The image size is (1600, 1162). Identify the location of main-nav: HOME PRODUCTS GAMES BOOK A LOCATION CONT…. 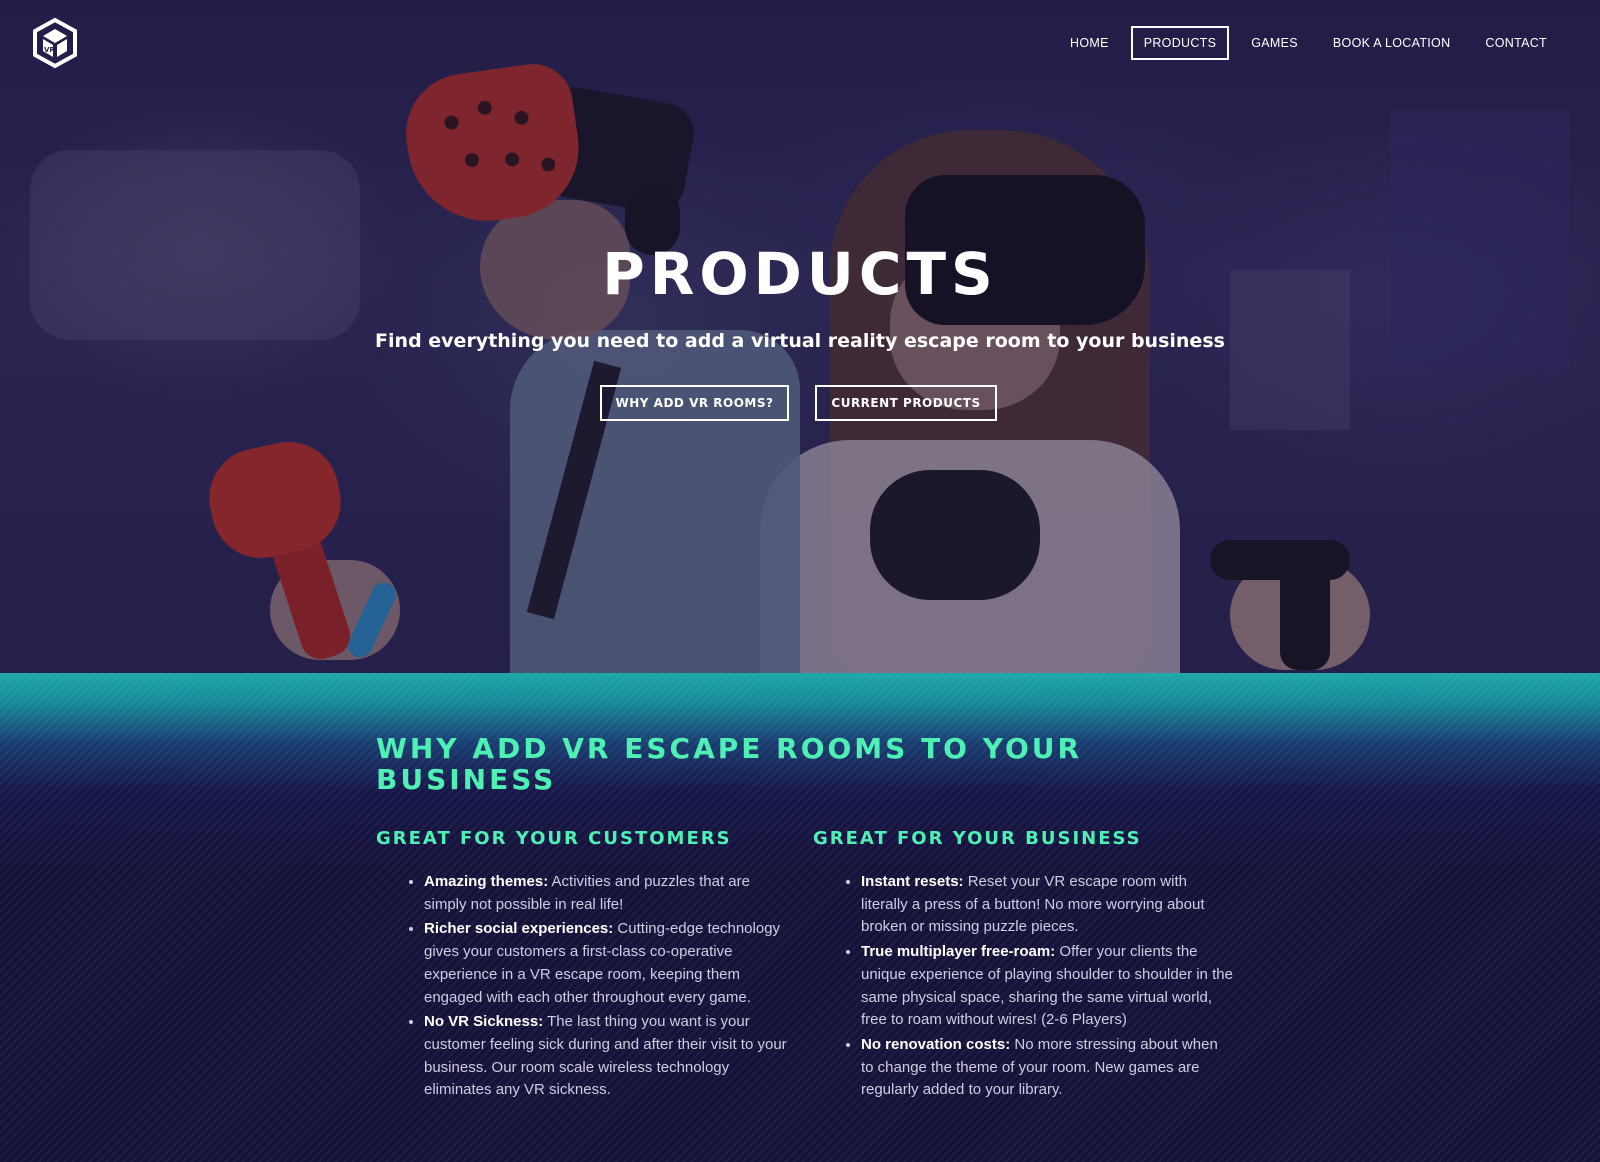
(1304, 43).